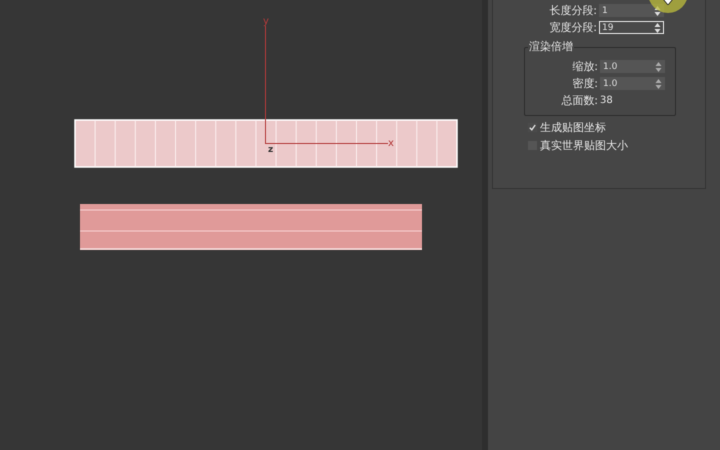  Describe the element at coordinates (584, 145) in the screenshot. I see `checkbox-label: 真实世界贴图大小` at that location.